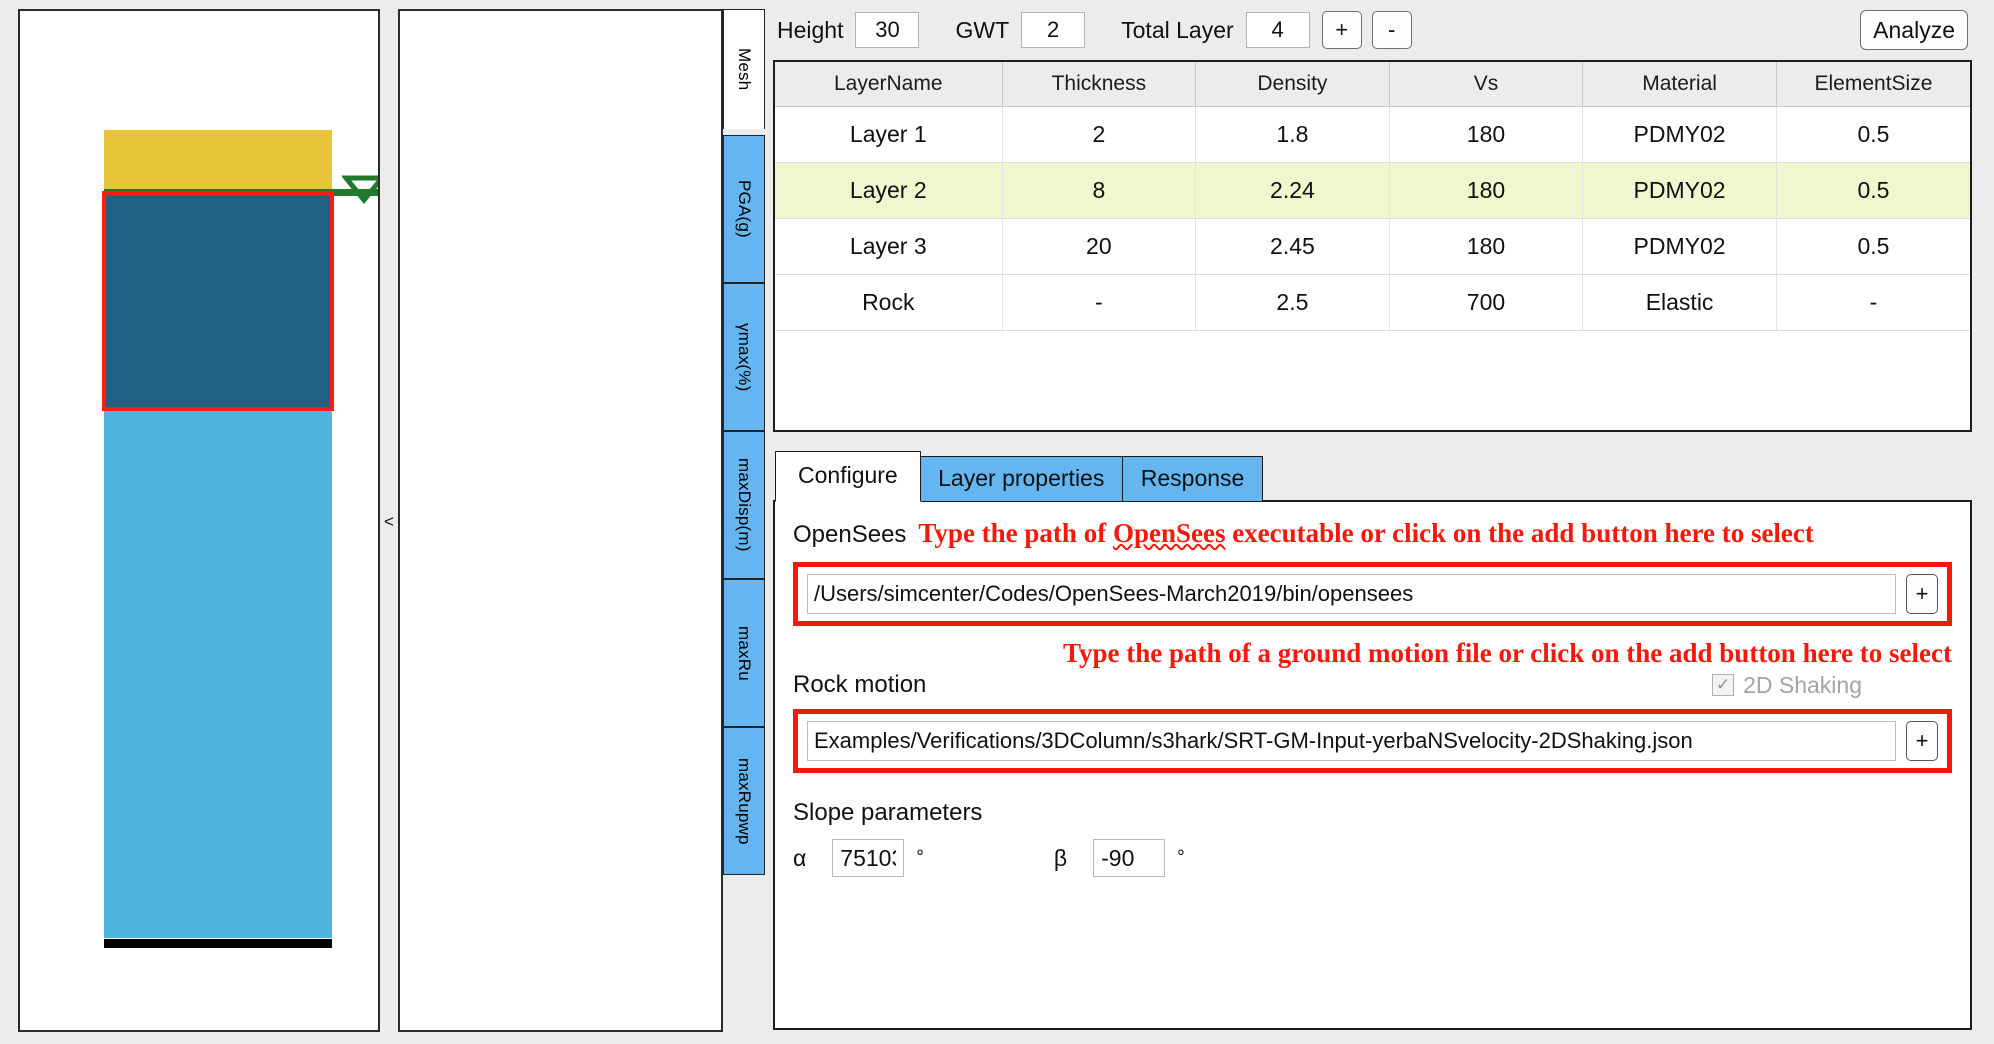  Describe the element at coordinates (1015, 533) in the screenshot. I see `opensees-annotation-pre: Type the path of` at that location.